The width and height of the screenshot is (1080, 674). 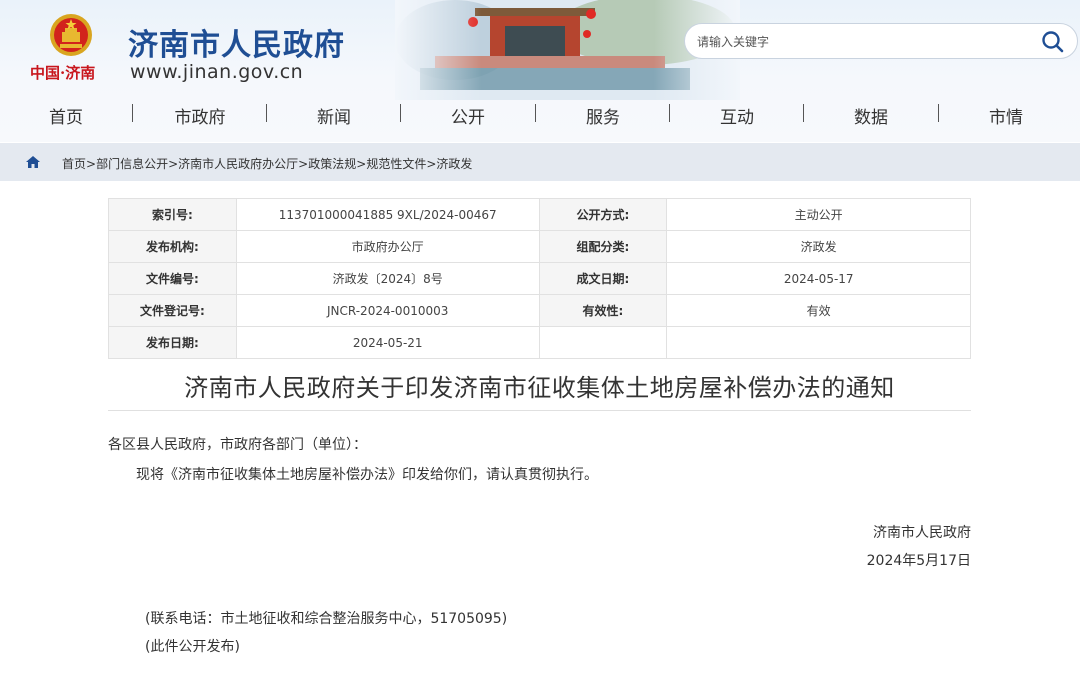 What do you see at coordinates (540, 162) in the screenshot?
I see `breadcrumb-bar: 首页>部门信息公开>济南市人民政府办公厅>政策法规>规范性文件>济政发` at bounding box center [540, 162].